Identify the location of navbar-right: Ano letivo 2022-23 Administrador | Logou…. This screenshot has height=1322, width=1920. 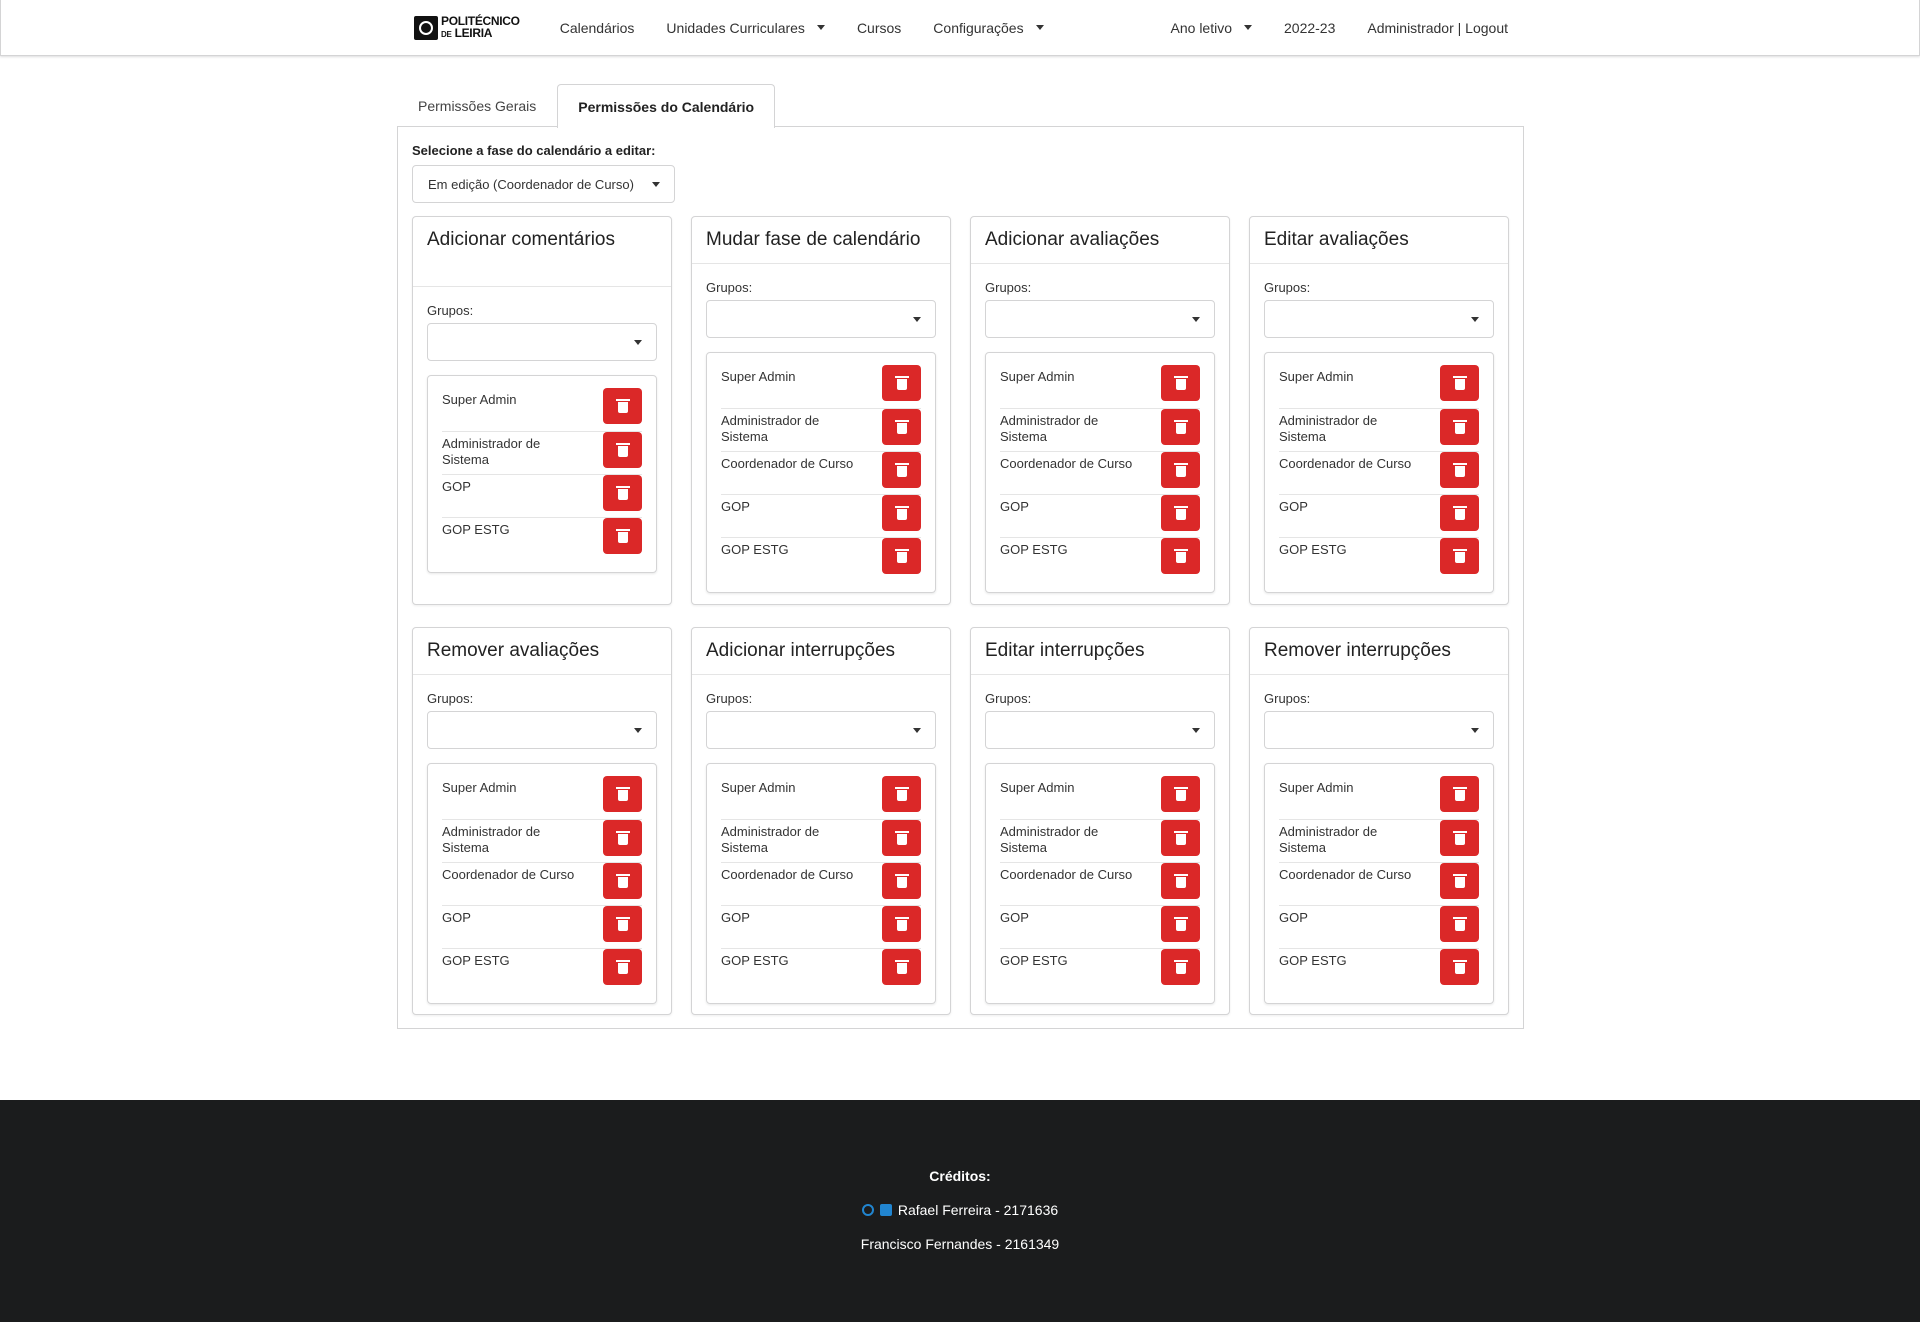
(1331, 27).